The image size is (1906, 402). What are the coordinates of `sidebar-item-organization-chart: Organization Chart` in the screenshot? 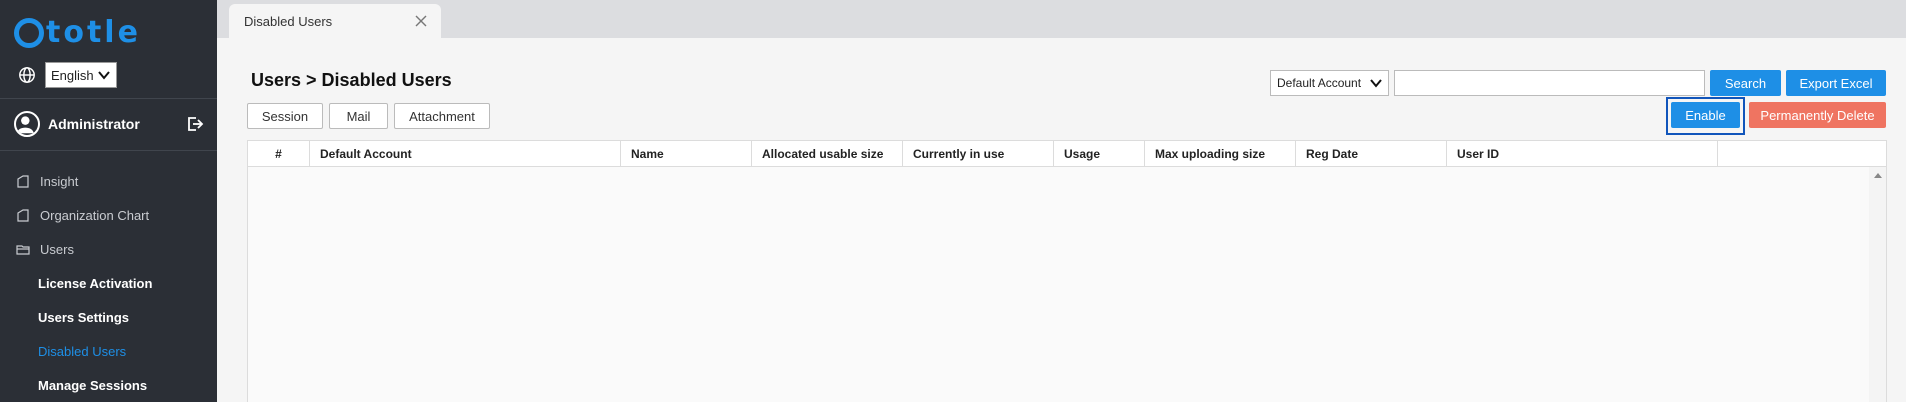 It's located at (108, 215).